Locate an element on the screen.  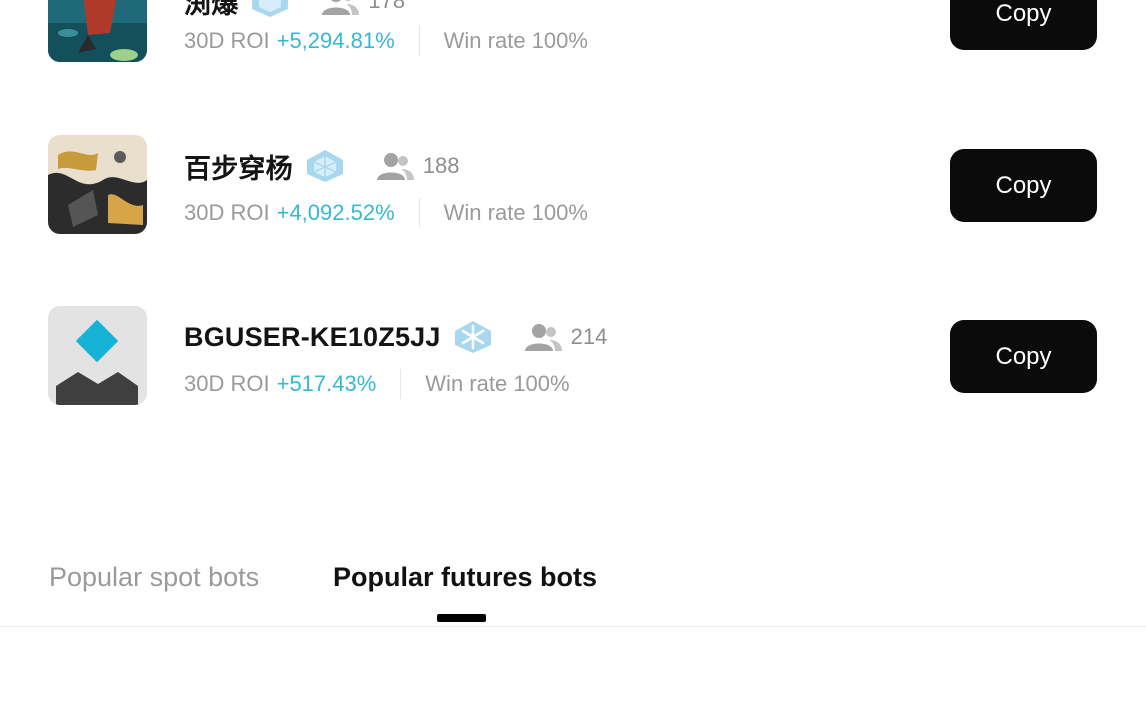
trader-name-line: 百步穿杨 188 is located at coordinates (322, 166).